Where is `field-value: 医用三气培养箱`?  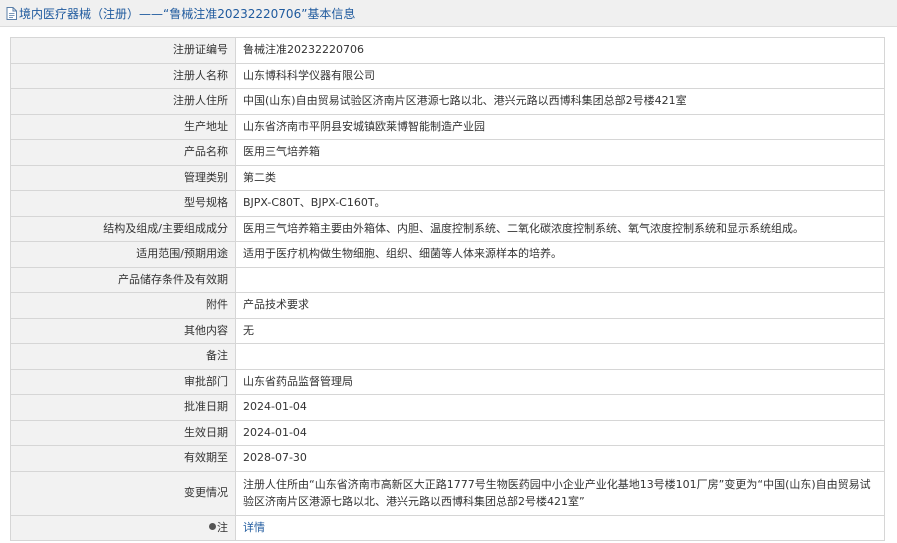 field-value: 医用三气培养箱 is located at coordinates (560, 152).